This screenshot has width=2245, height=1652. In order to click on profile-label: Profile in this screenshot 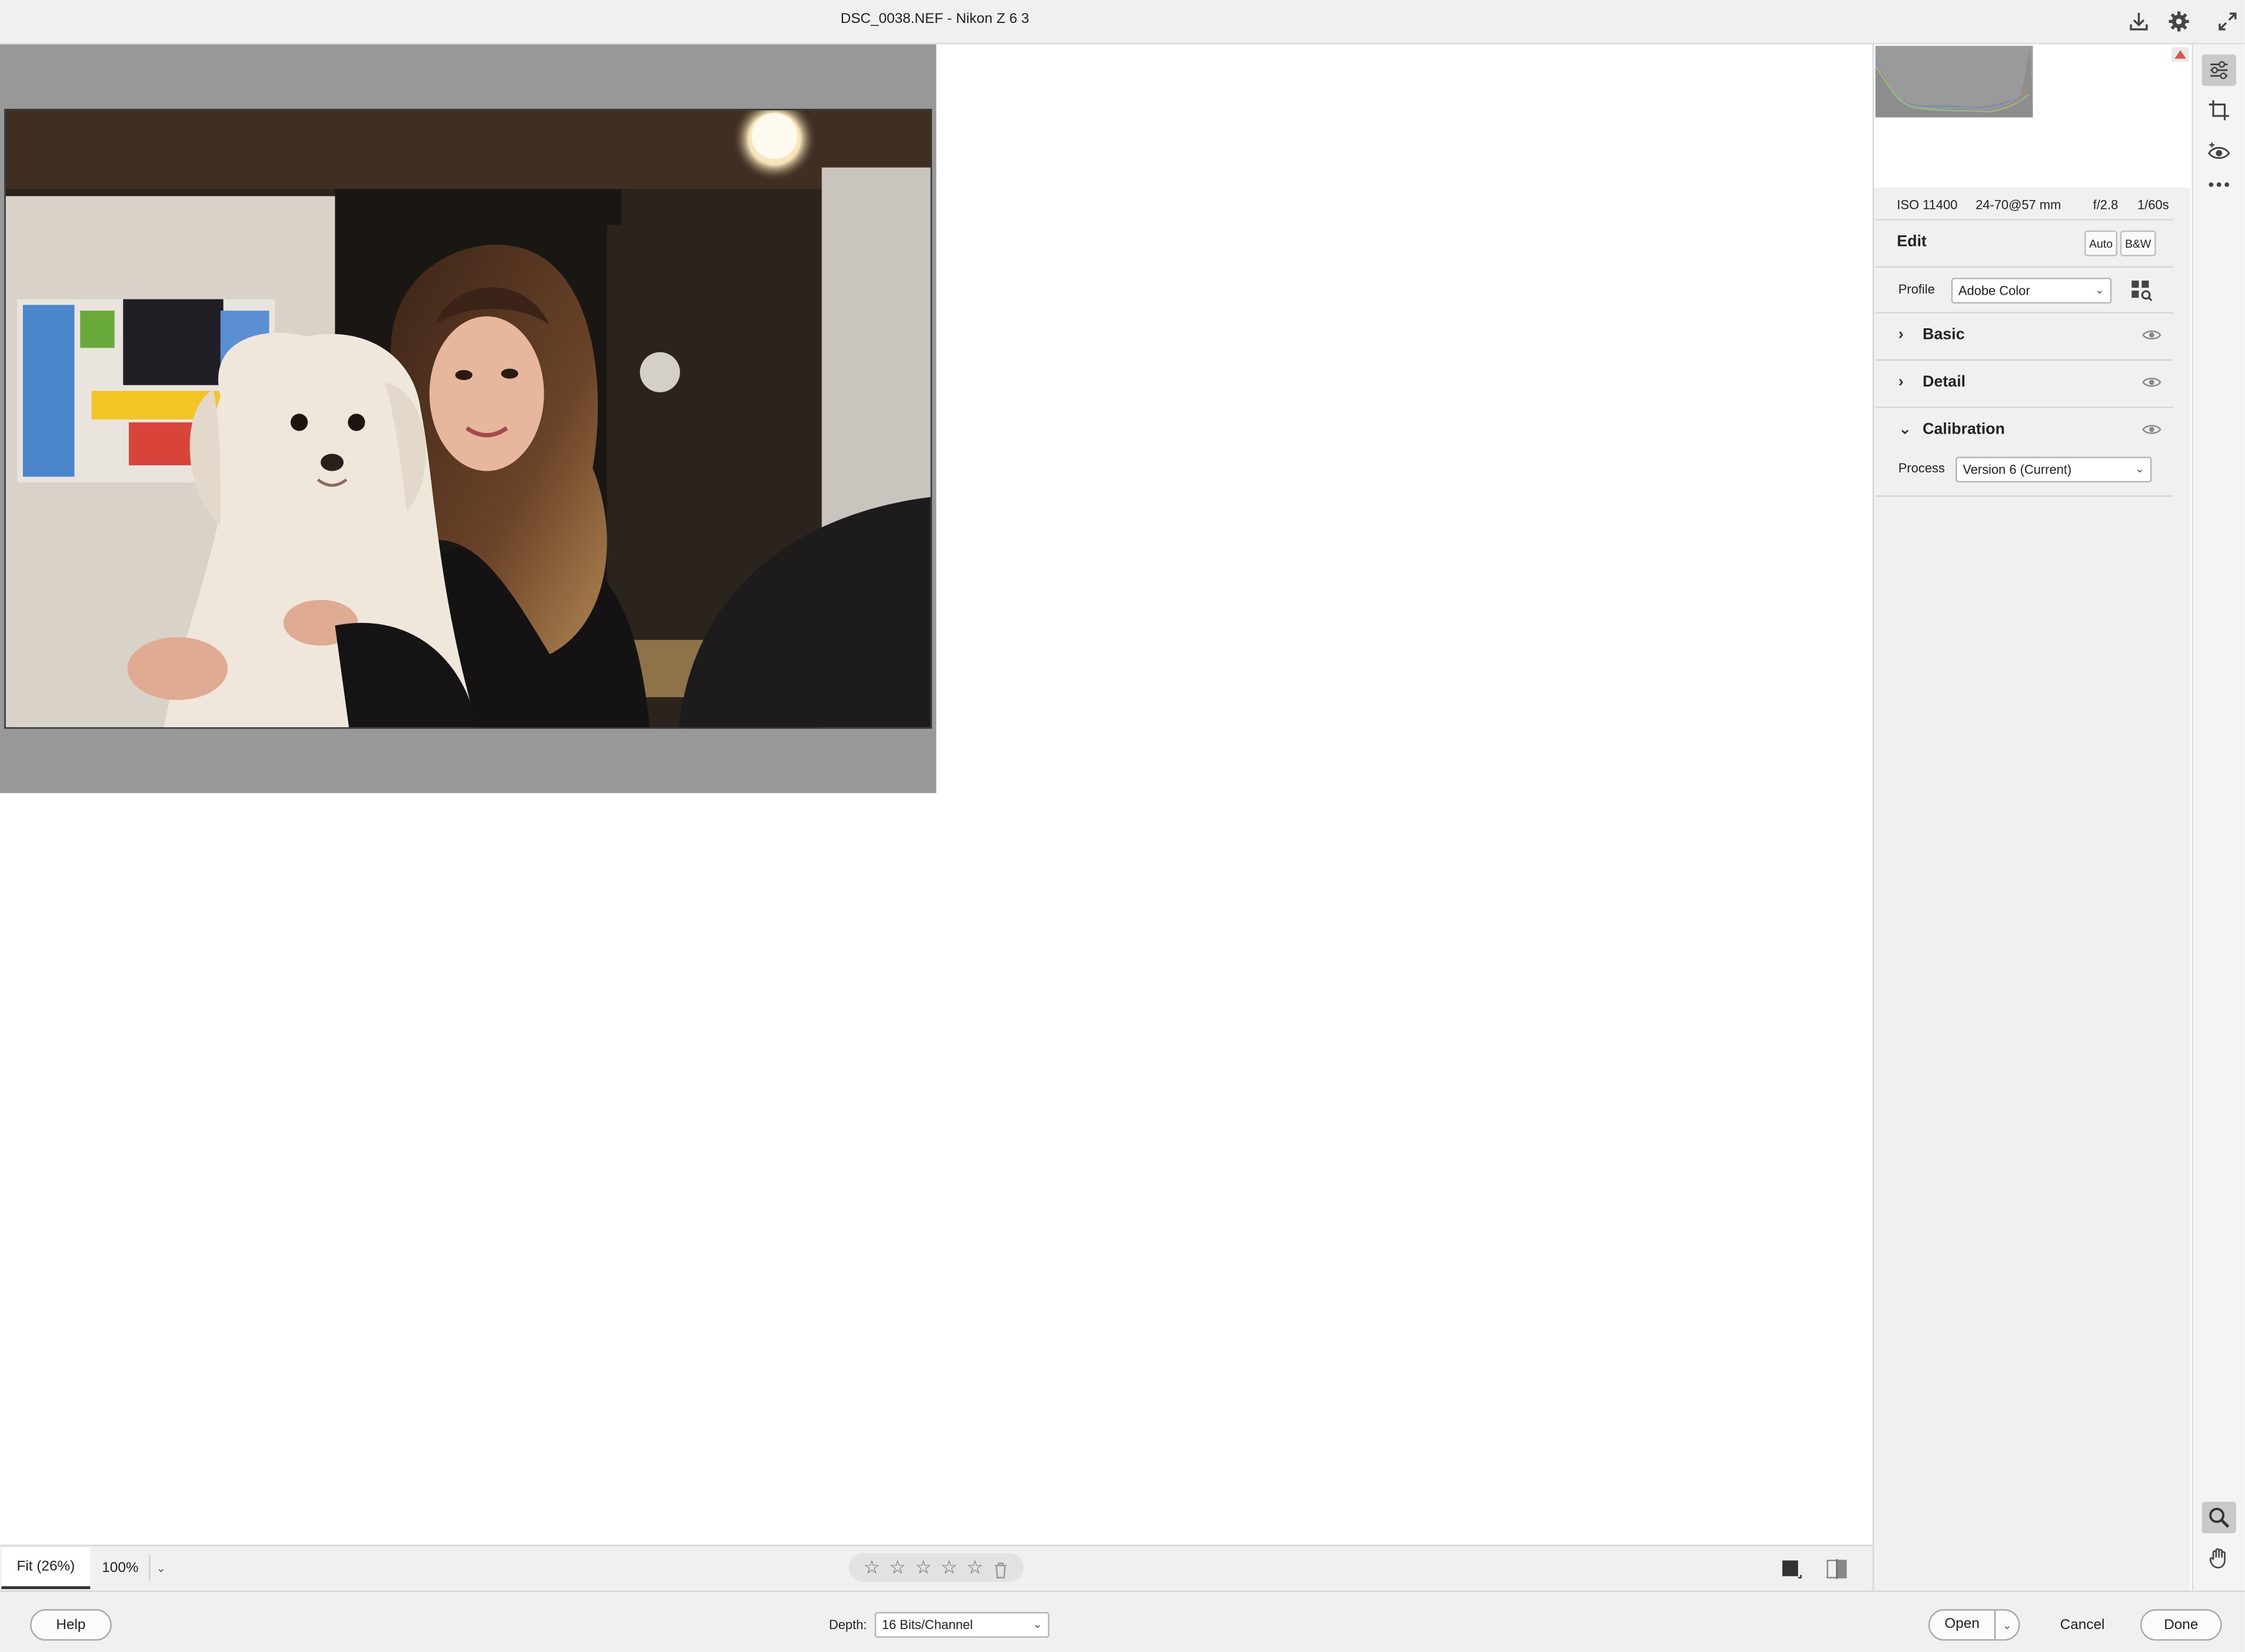, I will do `click(1916, 289)`.